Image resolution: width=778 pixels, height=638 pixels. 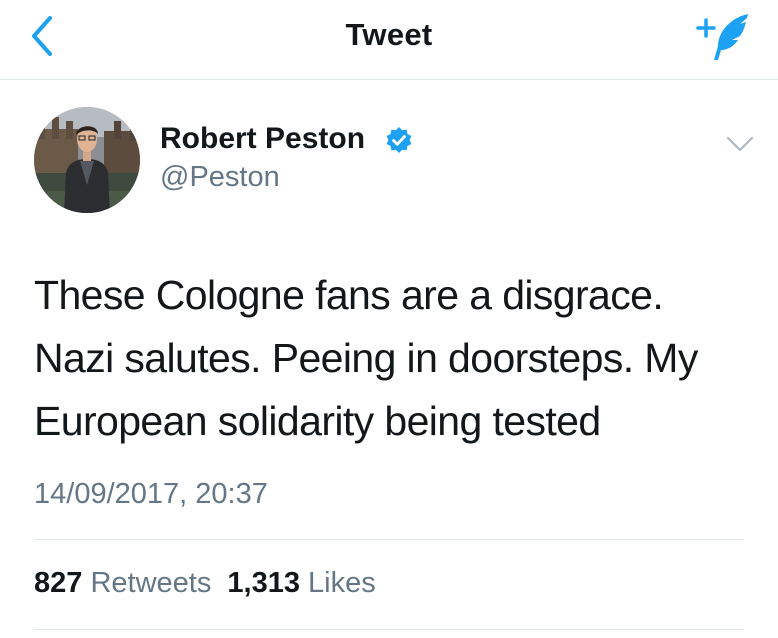 What do you see at coordinates (399, 140) in the screenshot?
I see `verified-badge-icon` at bounding box center [399, 140].